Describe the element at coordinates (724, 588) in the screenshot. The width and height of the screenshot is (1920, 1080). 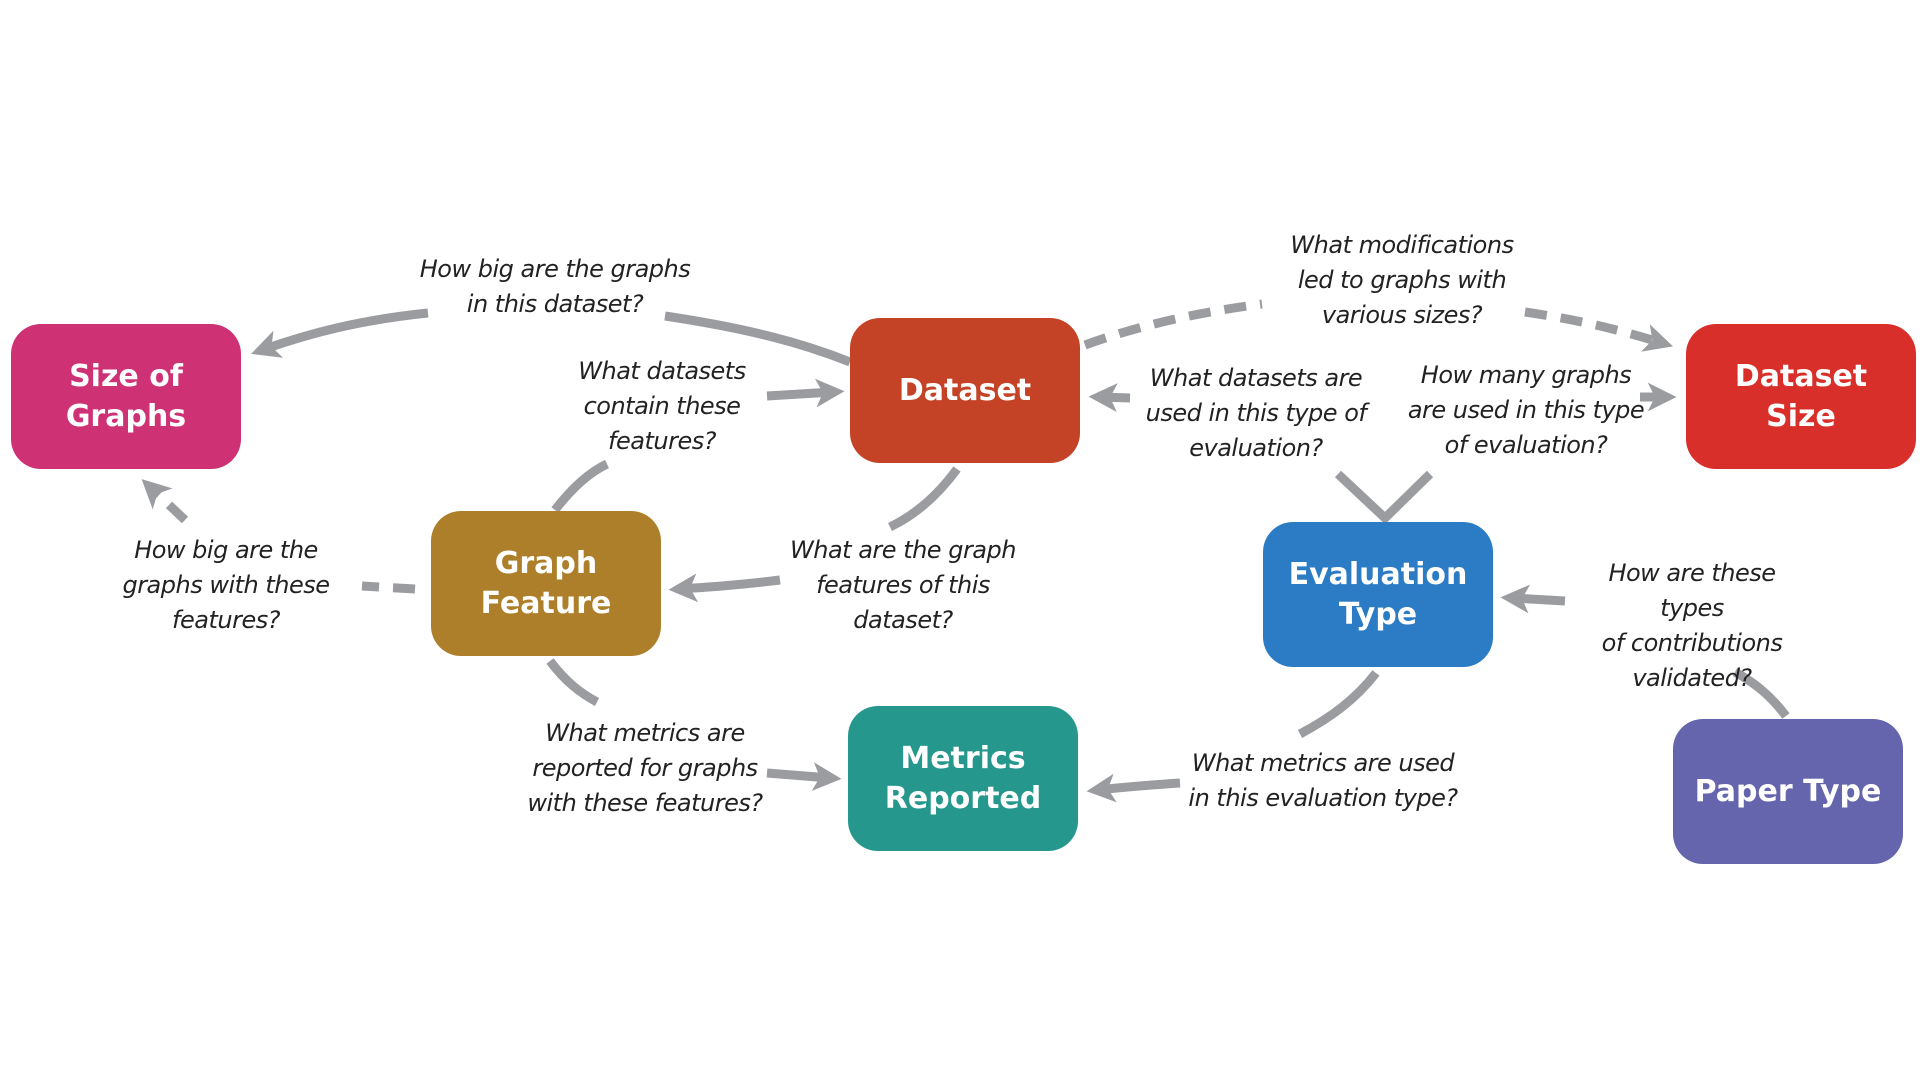
I see `edge-dataset-to-feature-head` at that location.